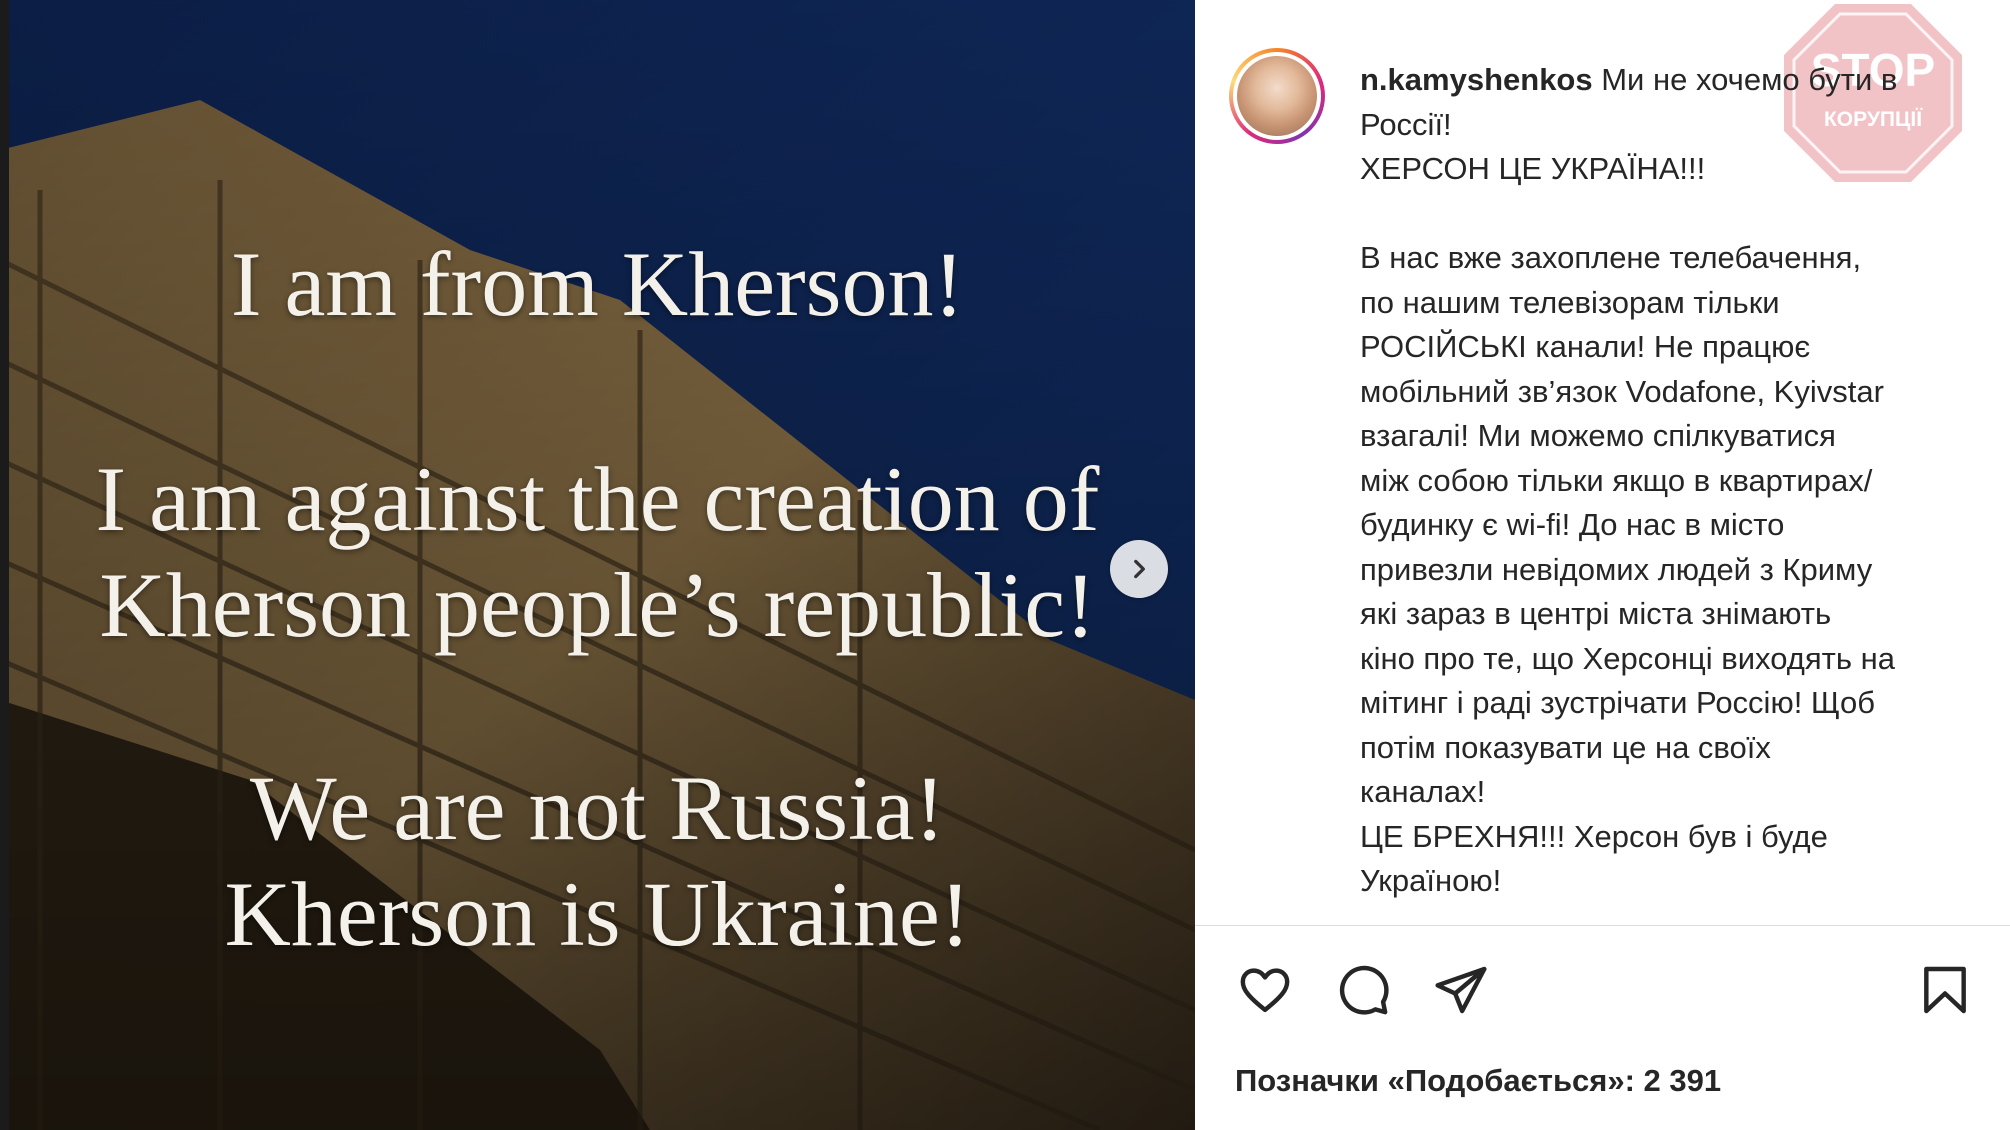 The height and width of the screenshot is (1130, 2010). Describe the element at coordinates (1627, 658) in the screenshot. I see `caption-line: кіно про те, що Херсонці виходять на` at that location.